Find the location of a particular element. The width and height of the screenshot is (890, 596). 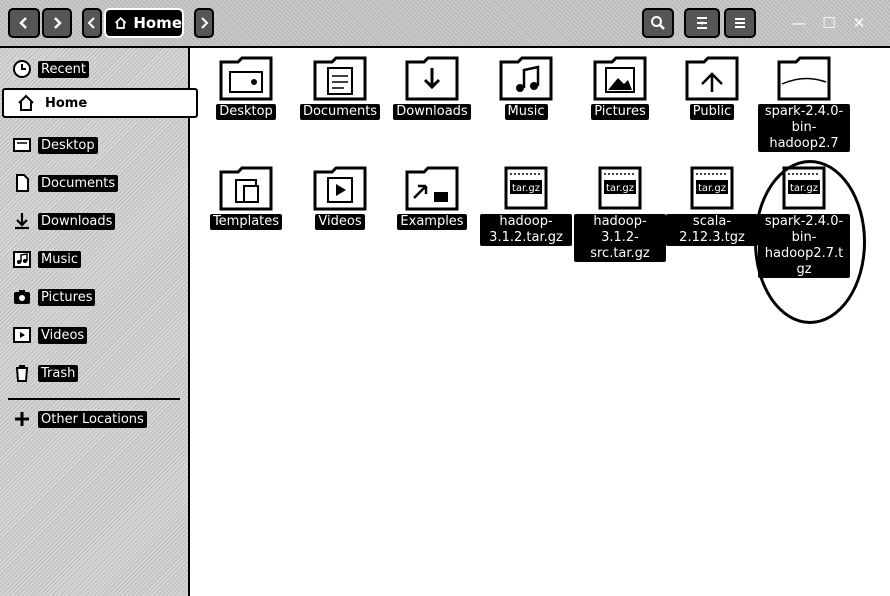

pictures-folder-icon is located at coordinates (620, 78).